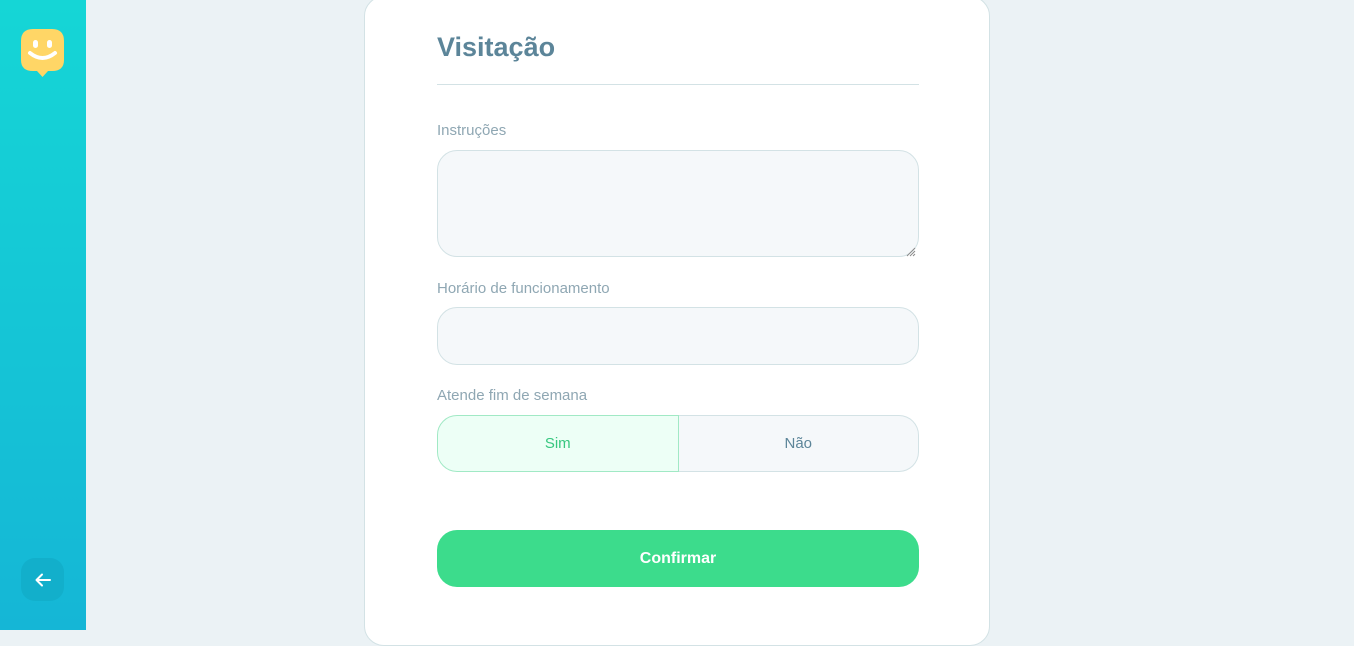 This screenshot has height=646, width=1354. I want to click on opening-hours-input, so click(678, 336).